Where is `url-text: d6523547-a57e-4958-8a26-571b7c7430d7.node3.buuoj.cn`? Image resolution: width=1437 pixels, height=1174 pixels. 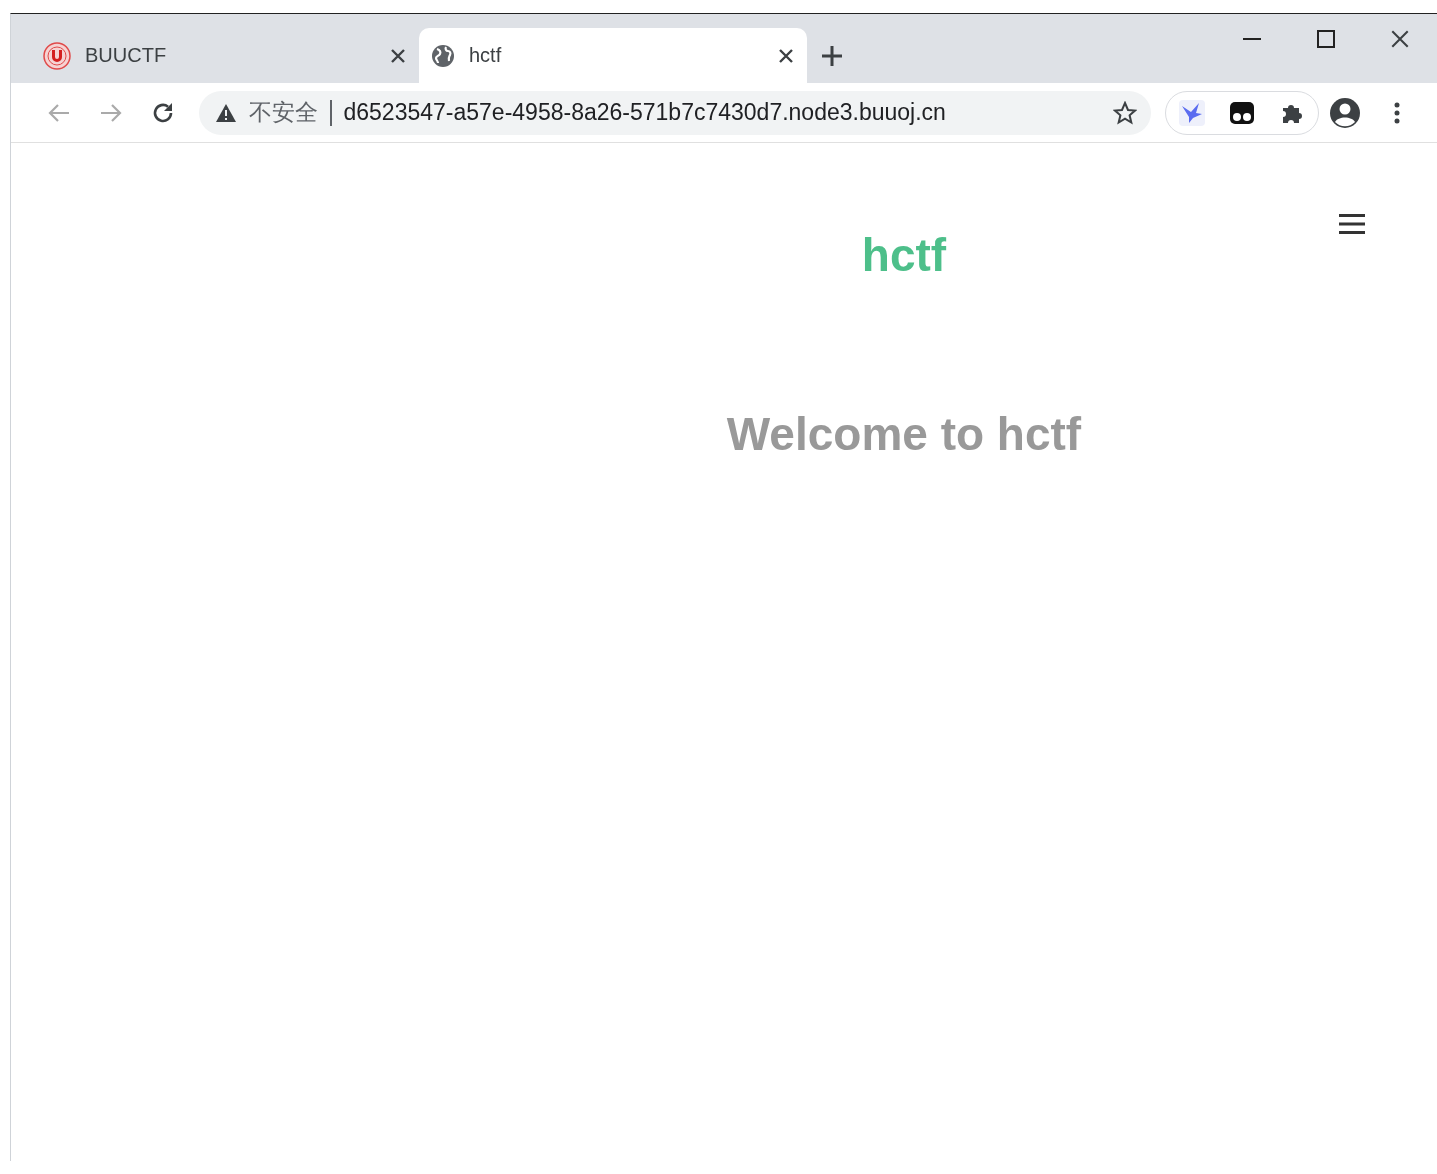 url-text: d6523547-a57e-4958-8a26-571b7c7430d7.node3.buuoj.cn is located at coordinates (645, 112).